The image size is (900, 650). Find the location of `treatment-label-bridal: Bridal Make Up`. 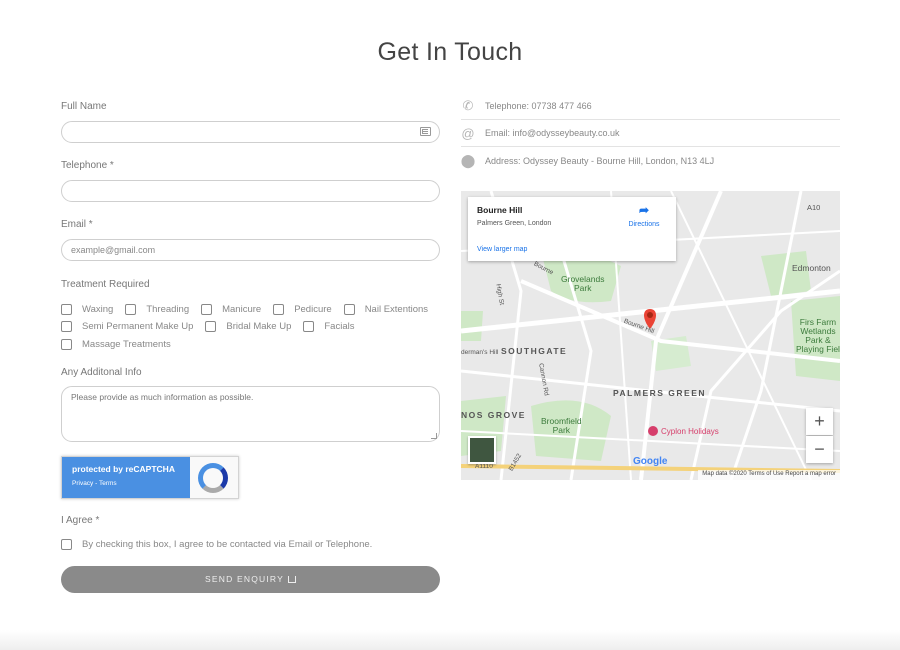

treatment-label-bridal: Bridal Make Up is located at coordinates (259, 326).